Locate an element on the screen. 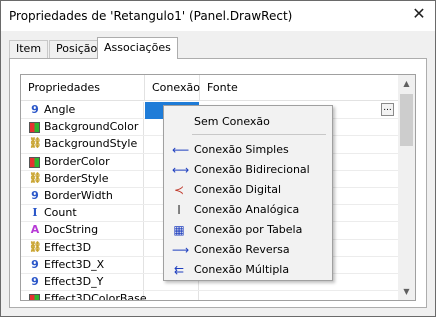 This screenshot has width=436, height=317. grid-header: Propriedades Conexão Fonte is located at coordinates (209, 88).